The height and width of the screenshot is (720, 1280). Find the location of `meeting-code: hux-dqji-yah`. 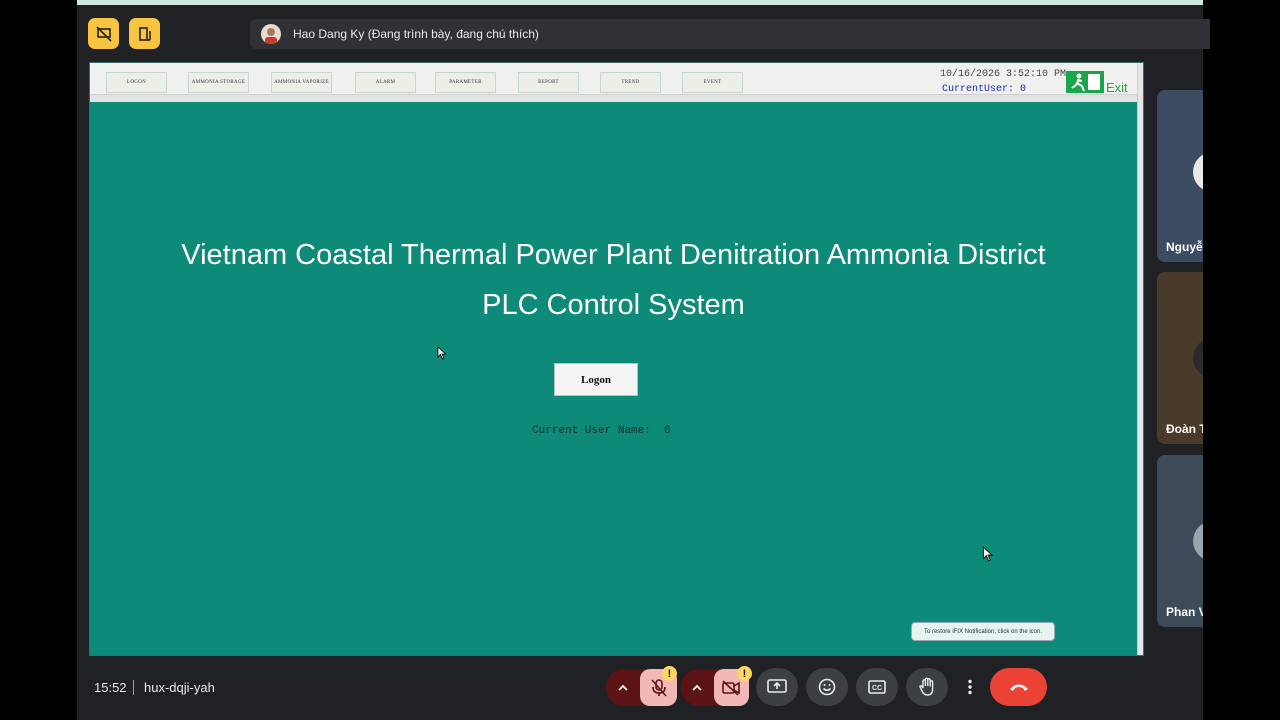

meeting-code: hux-dqji-yah is located at coordinates (179, 687).